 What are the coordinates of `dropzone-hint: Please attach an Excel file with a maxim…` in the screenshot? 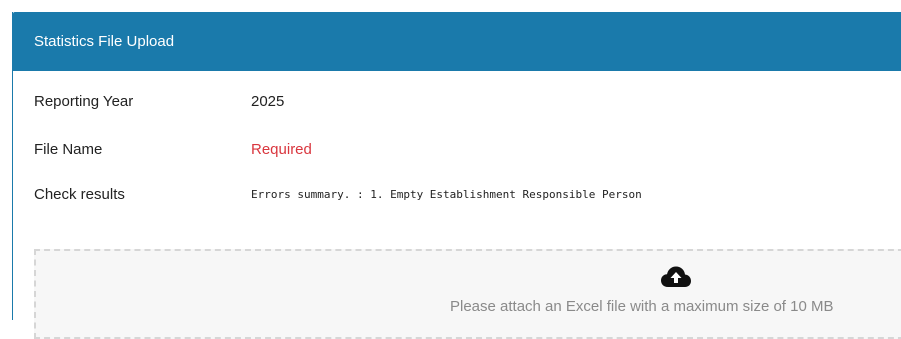 It's located at (642, 306).